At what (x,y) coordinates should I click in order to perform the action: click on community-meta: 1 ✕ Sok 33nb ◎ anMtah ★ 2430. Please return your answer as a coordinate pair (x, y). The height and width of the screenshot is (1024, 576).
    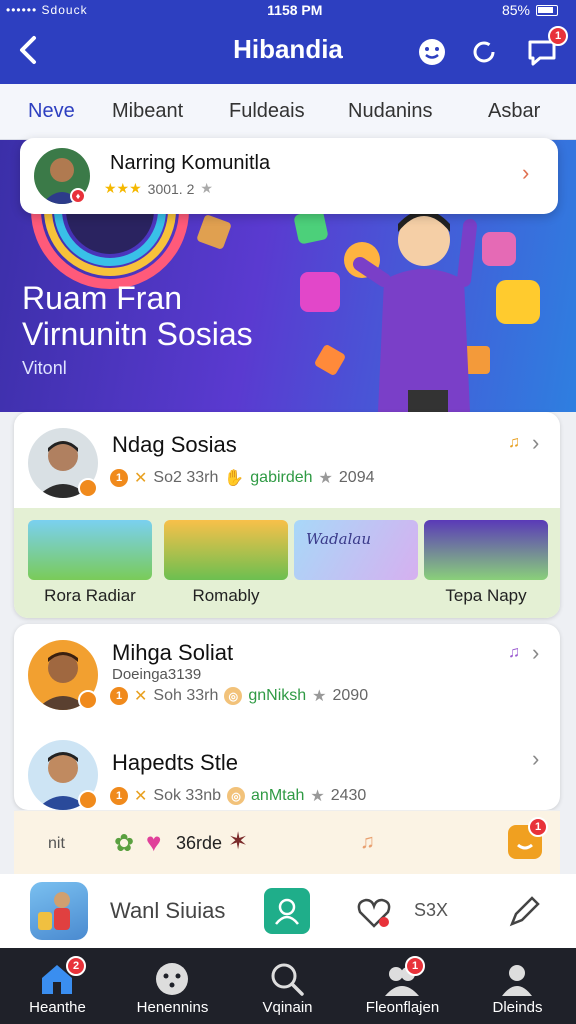
    Looking at the image, I should click on (238, 796).